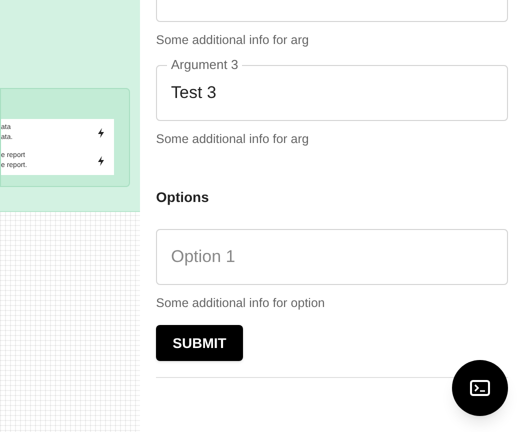 The width and height of the screenshot is (524, 432). What do you see at coordinates (183, 197) in the screenshot?
I see `options-heading: Options` at bounding box center [183, 197].